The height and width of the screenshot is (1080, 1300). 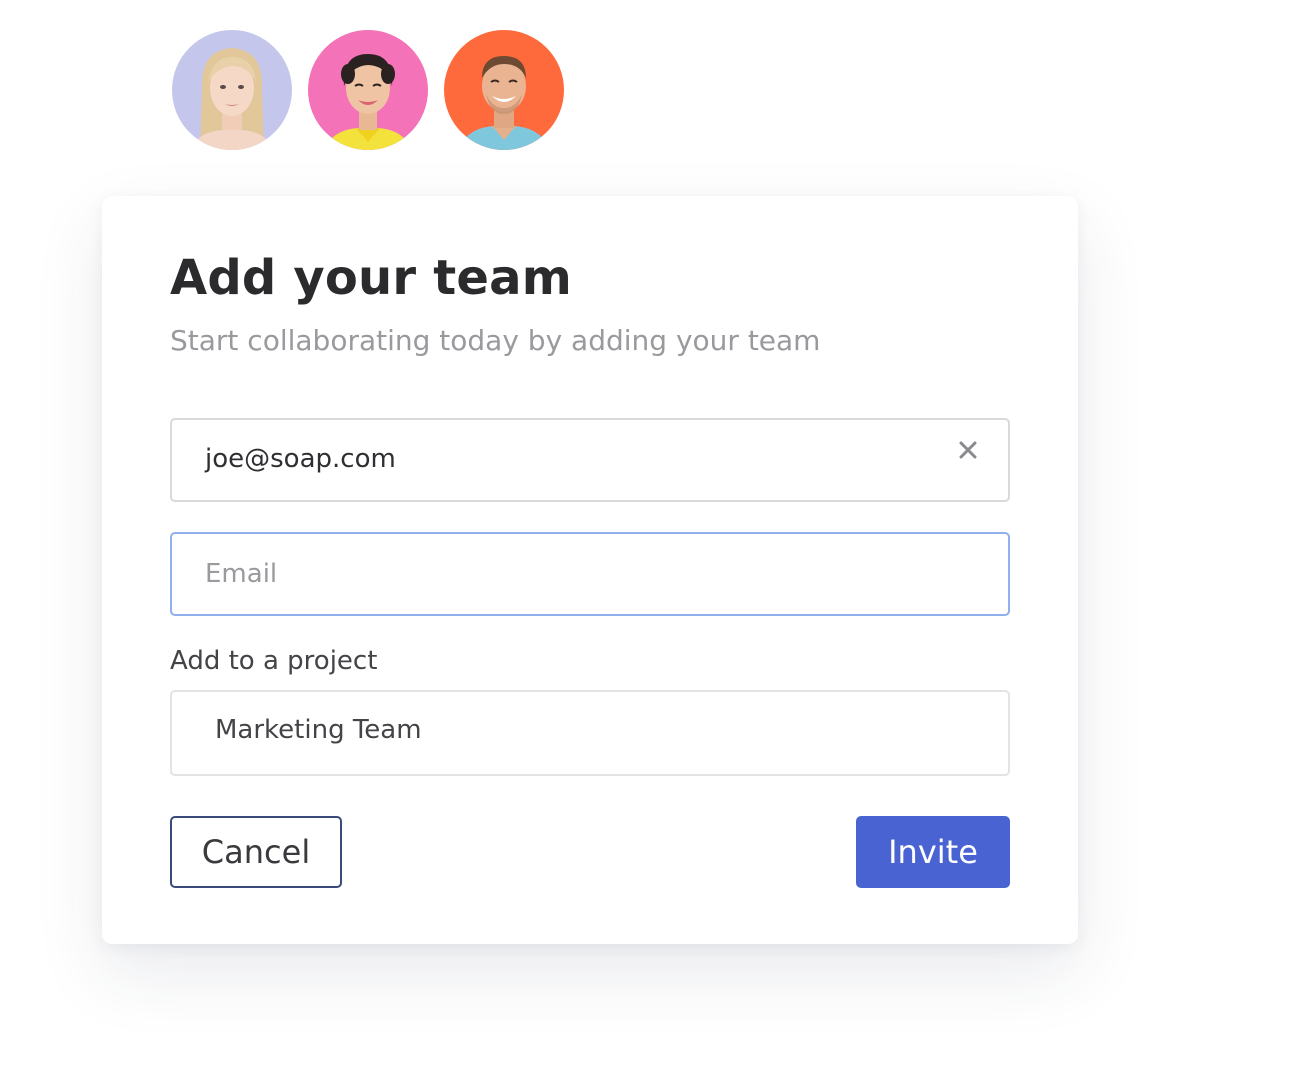 I want to click on email-input, so click(x=590, y=574).